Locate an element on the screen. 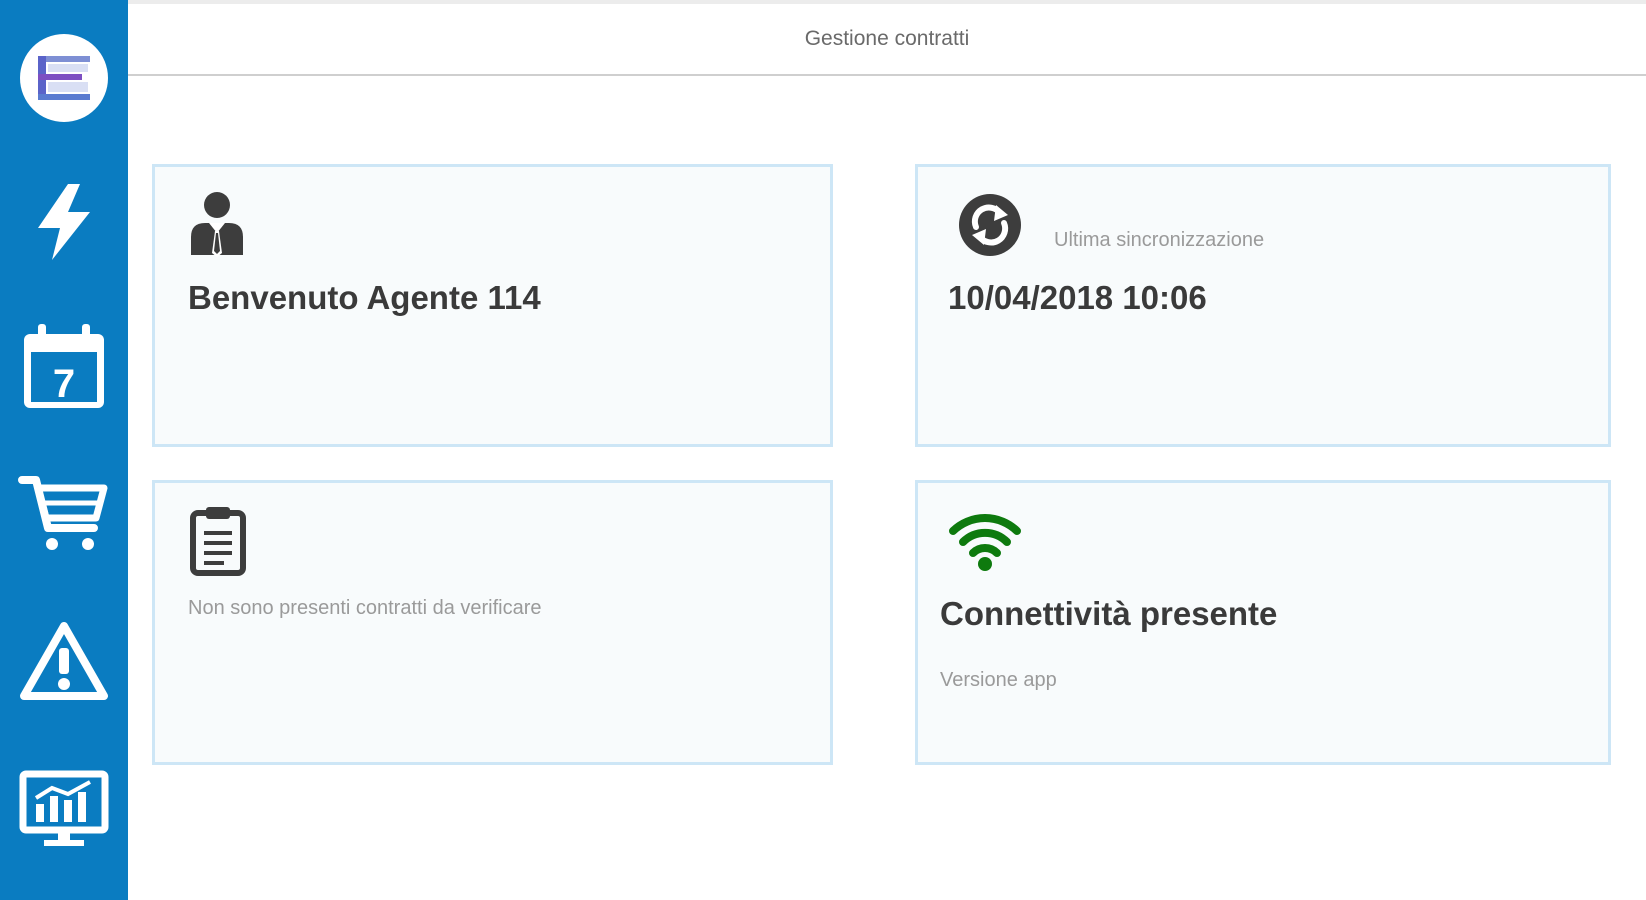  clipboard-icon is located at coordinates (218, 541).